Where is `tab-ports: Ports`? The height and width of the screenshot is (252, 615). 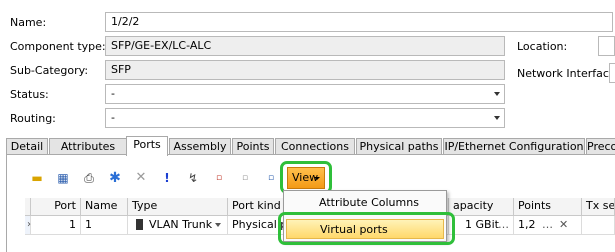 tab-ports: Ports is located at coordinates (147, 146).